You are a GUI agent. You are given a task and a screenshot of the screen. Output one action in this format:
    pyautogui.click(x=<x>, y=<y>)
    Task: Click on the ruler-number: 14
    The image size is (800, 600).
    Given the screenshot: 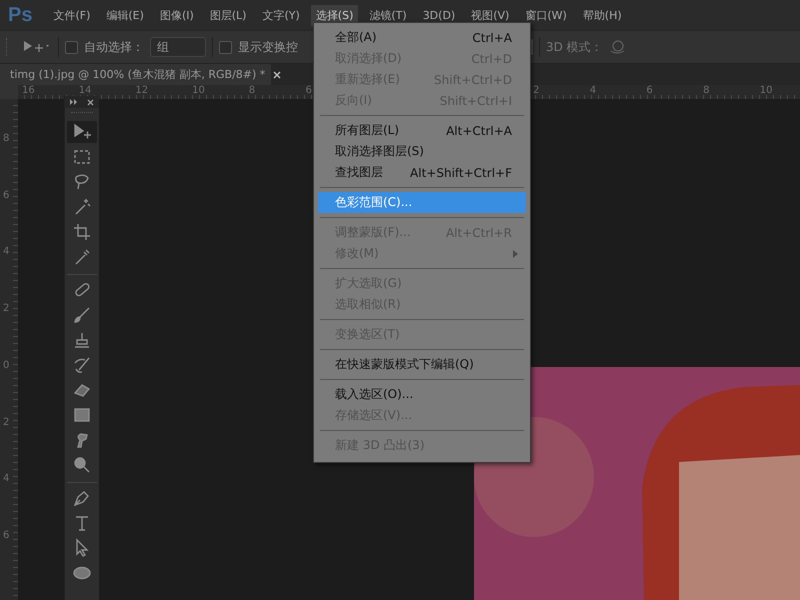 What is the action you would take?
    pyautogui.click(x=85, y=90)
    